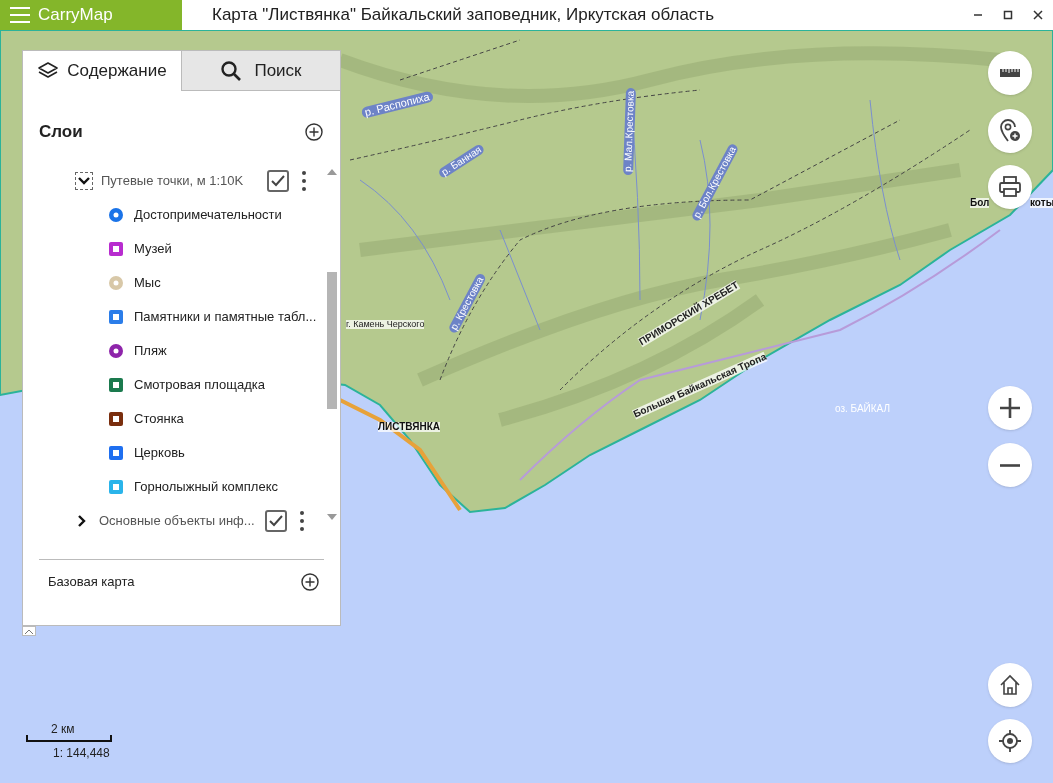 The height and width of the screenshot is (783, 1053). I want to click on legend-item-label: Мыс, so click(147, 282).